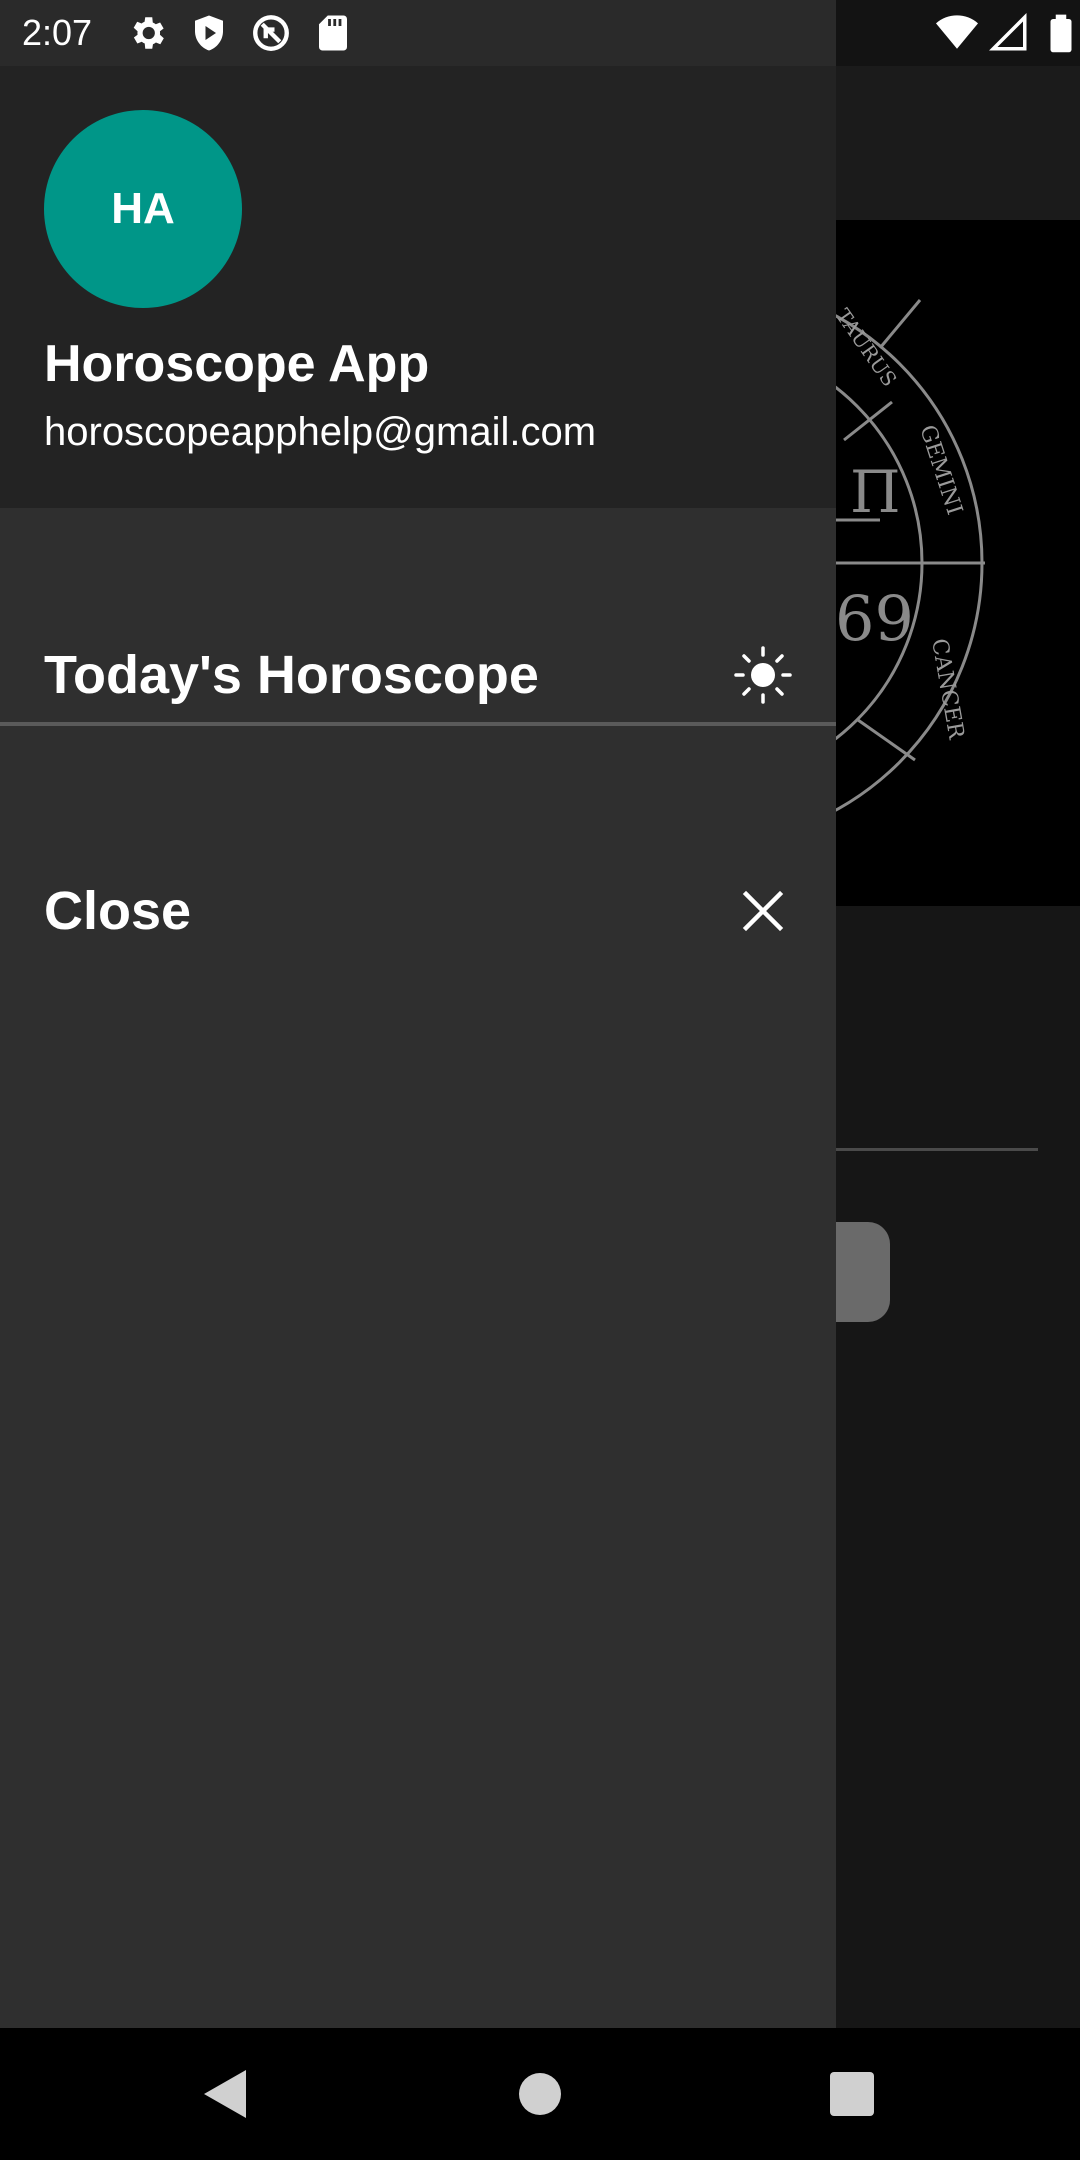 The height and width of the screenshot is (2160, 1080). I want to click on system-nav-bar, so click(540, 2094).